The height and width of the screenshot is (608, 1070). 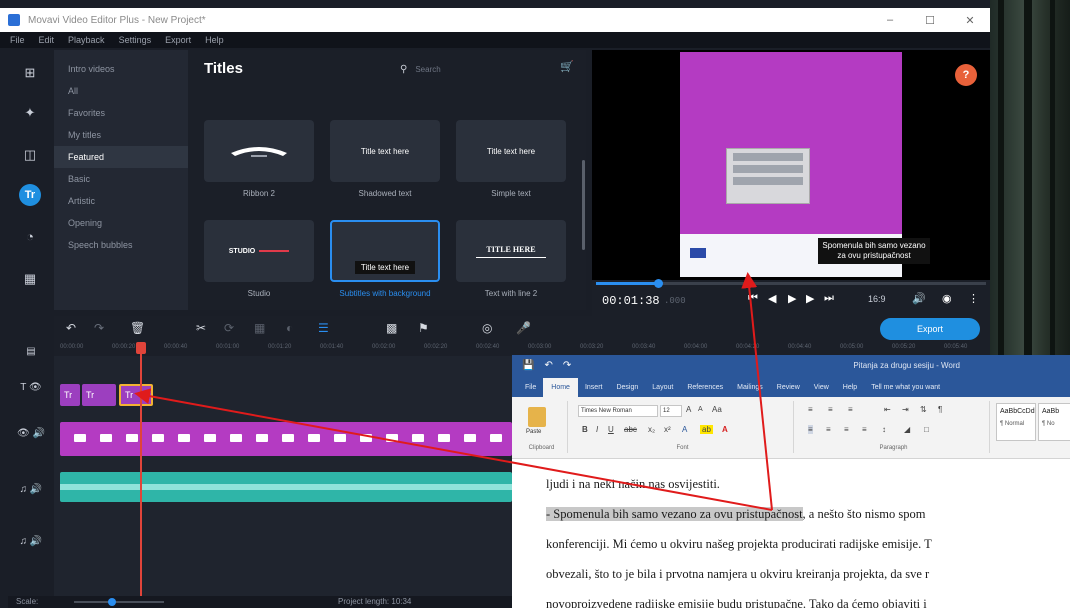 What do you see at coordinates (926, 429) in the screenshot?
I see `borders-icon: □` at bounding box center [926, 429].